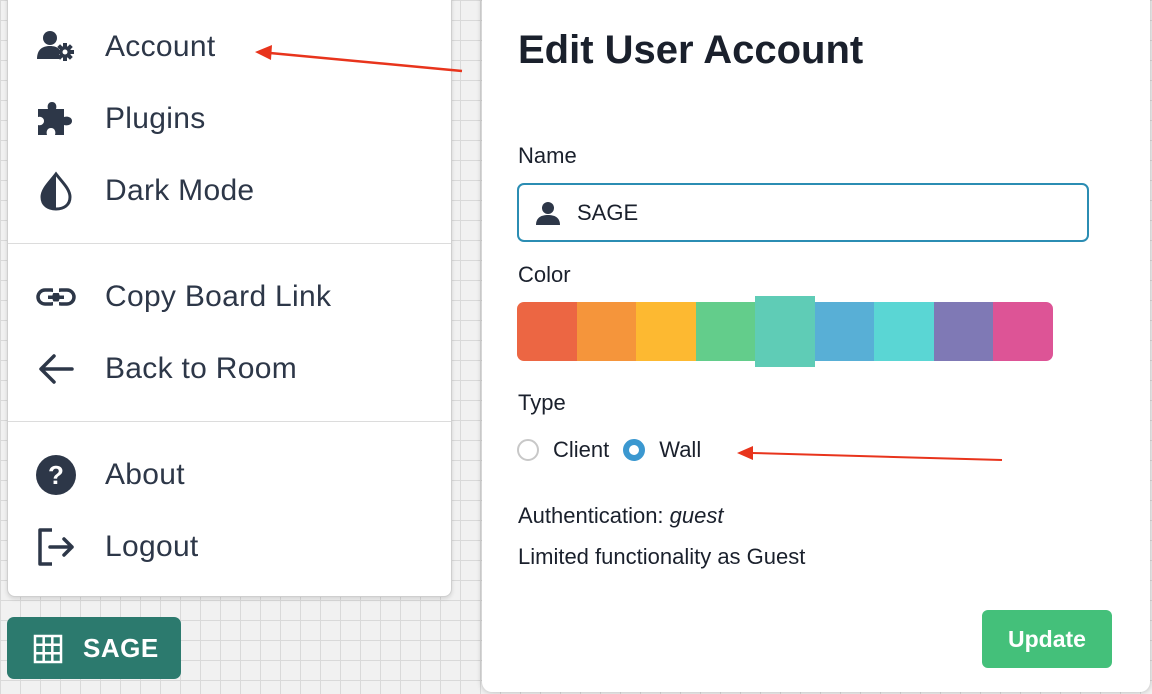 The width and height of the screenshot is (1152, 694). Describe the element at coordinates (56, 191) in the screenshot. I see `half-drop-icon` at that location.